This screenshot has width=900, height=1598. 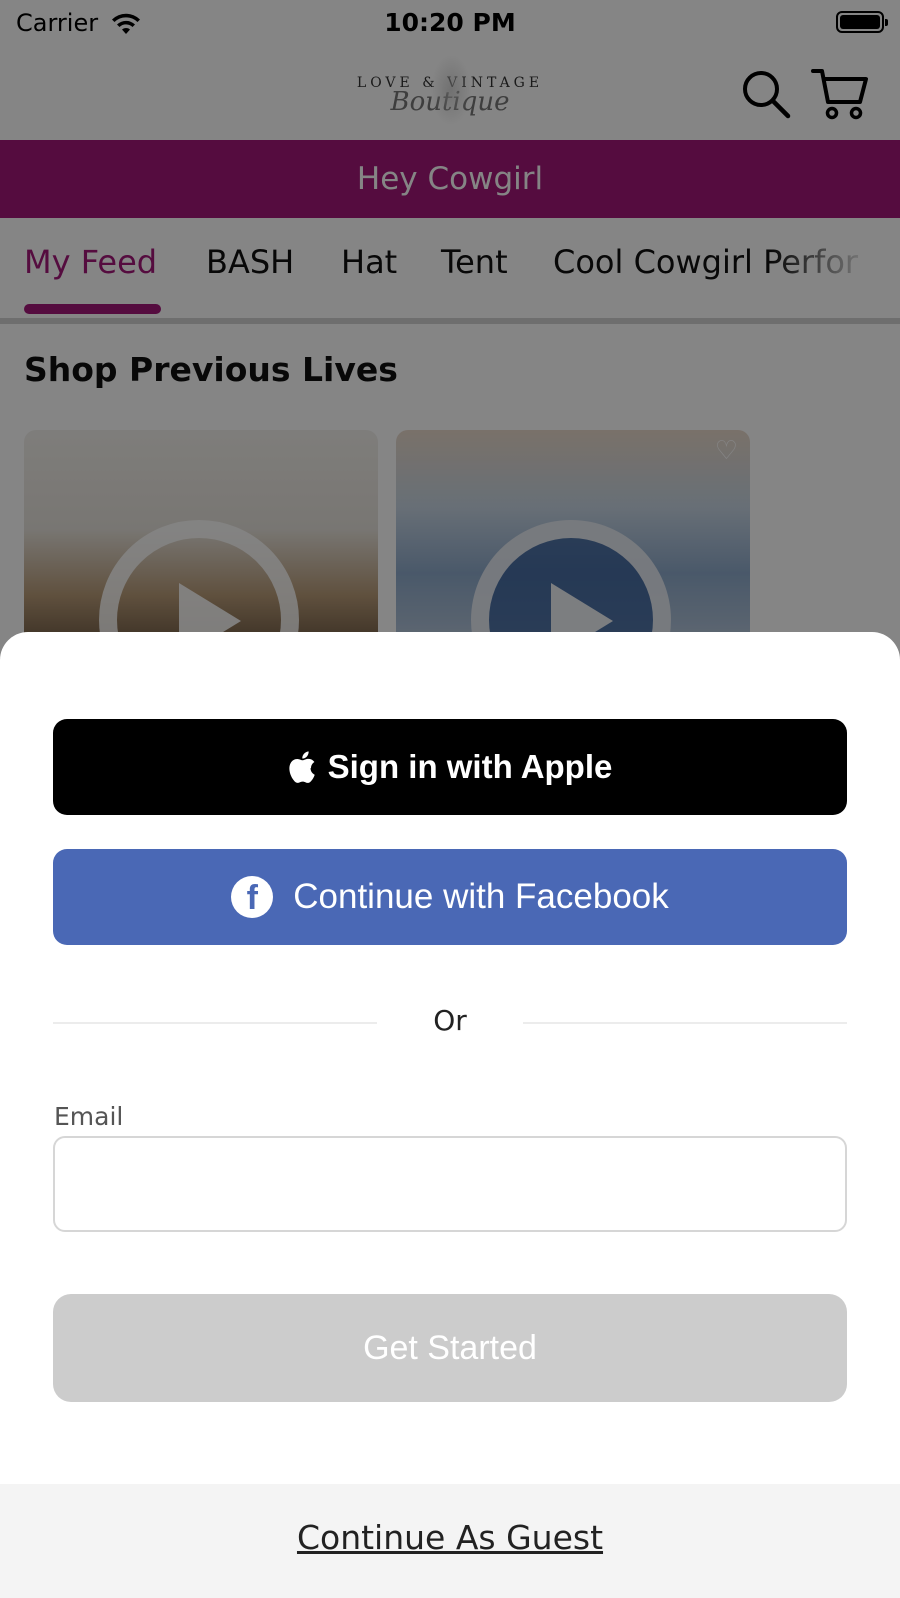 I want to click on get-started-button: Get Started, so click(x=450, y=1348).